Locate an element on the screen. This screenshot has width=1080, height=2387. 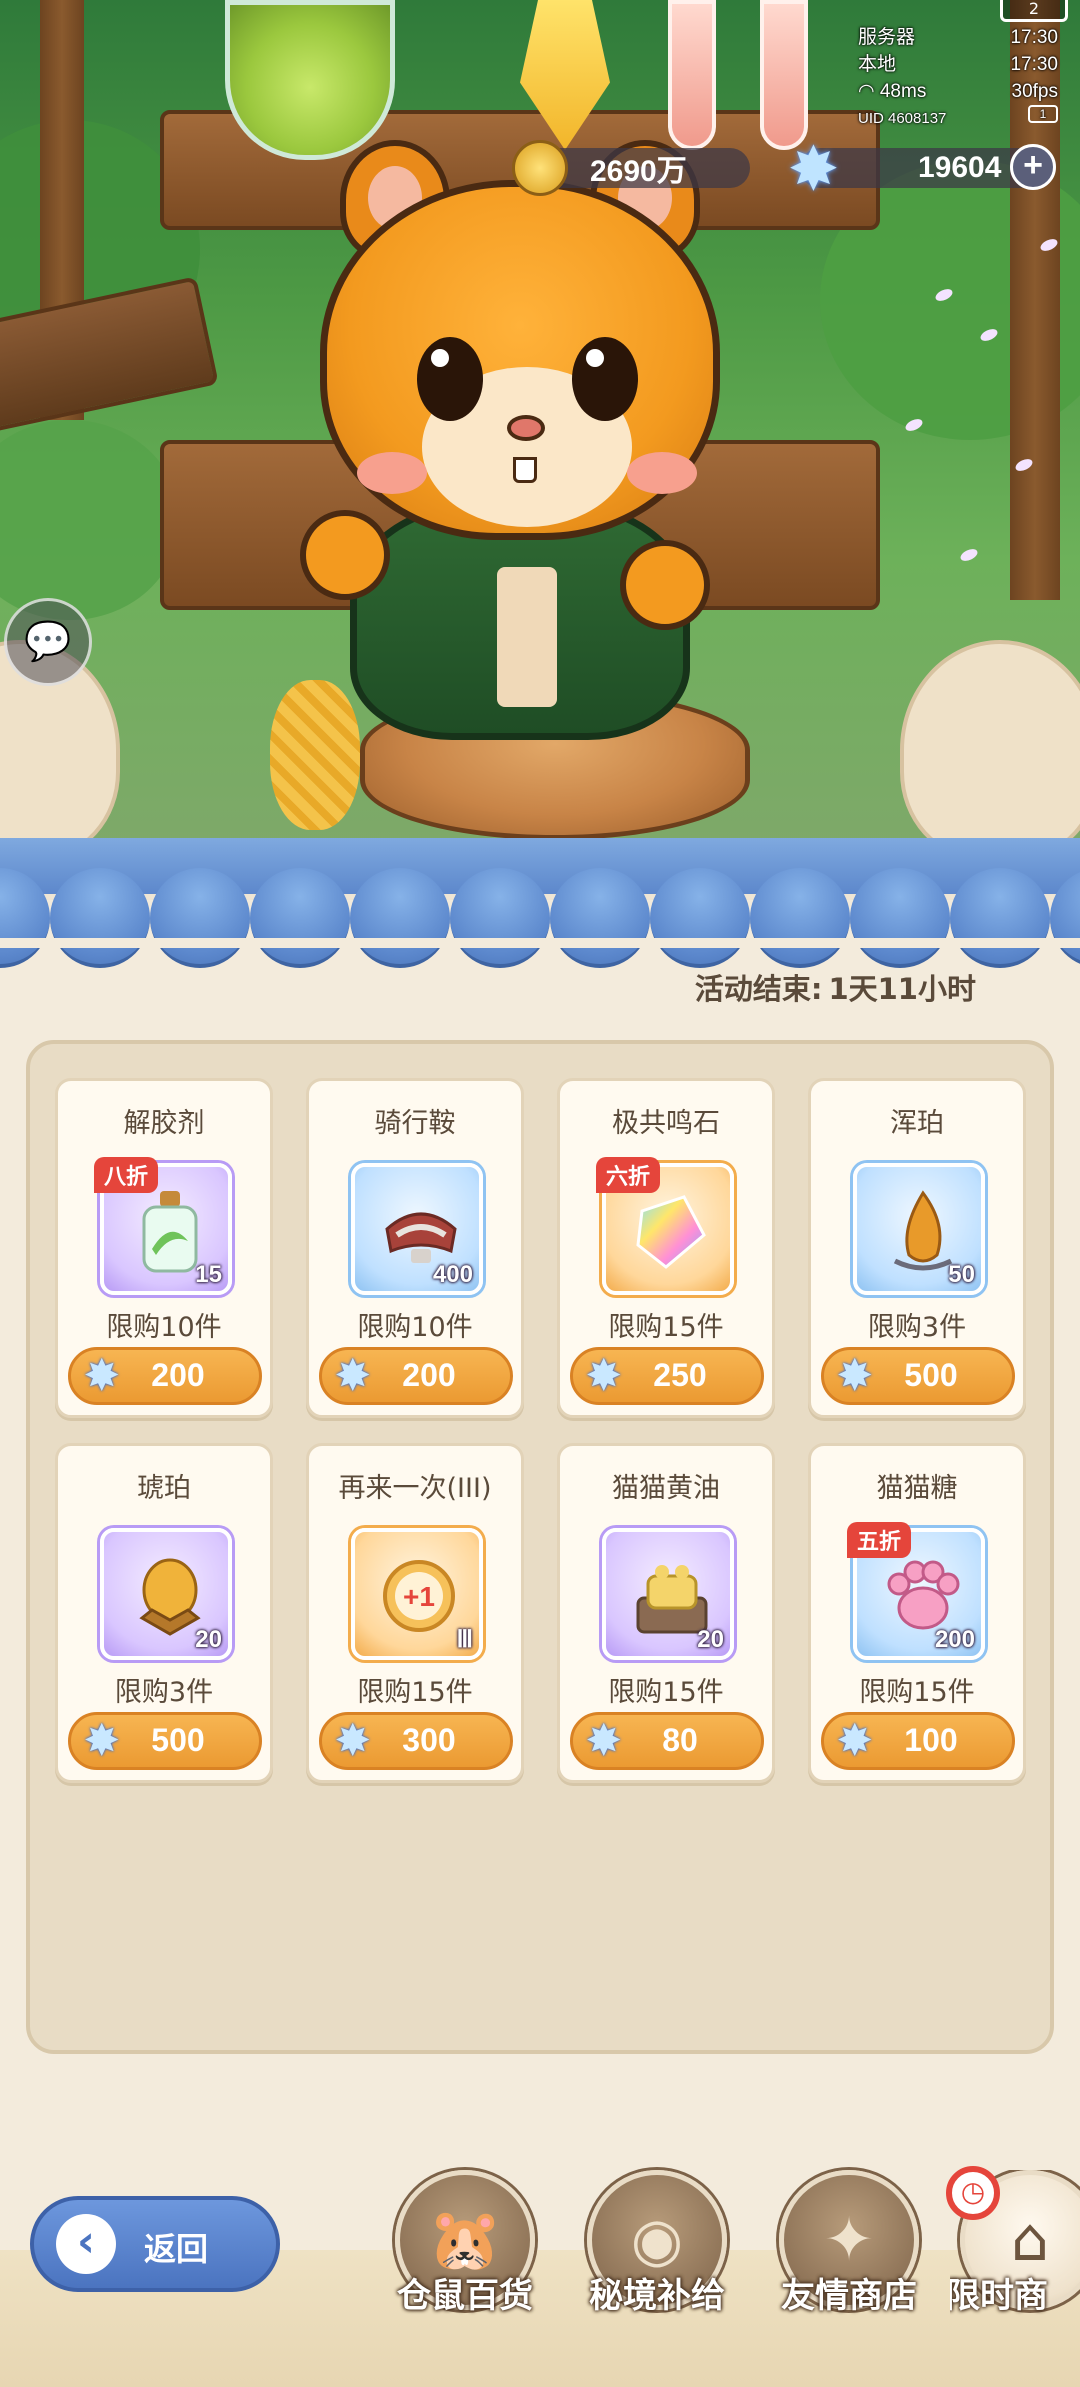
event-timer: 活动结束: 1天11小时 is located at coordinates (835, 987).